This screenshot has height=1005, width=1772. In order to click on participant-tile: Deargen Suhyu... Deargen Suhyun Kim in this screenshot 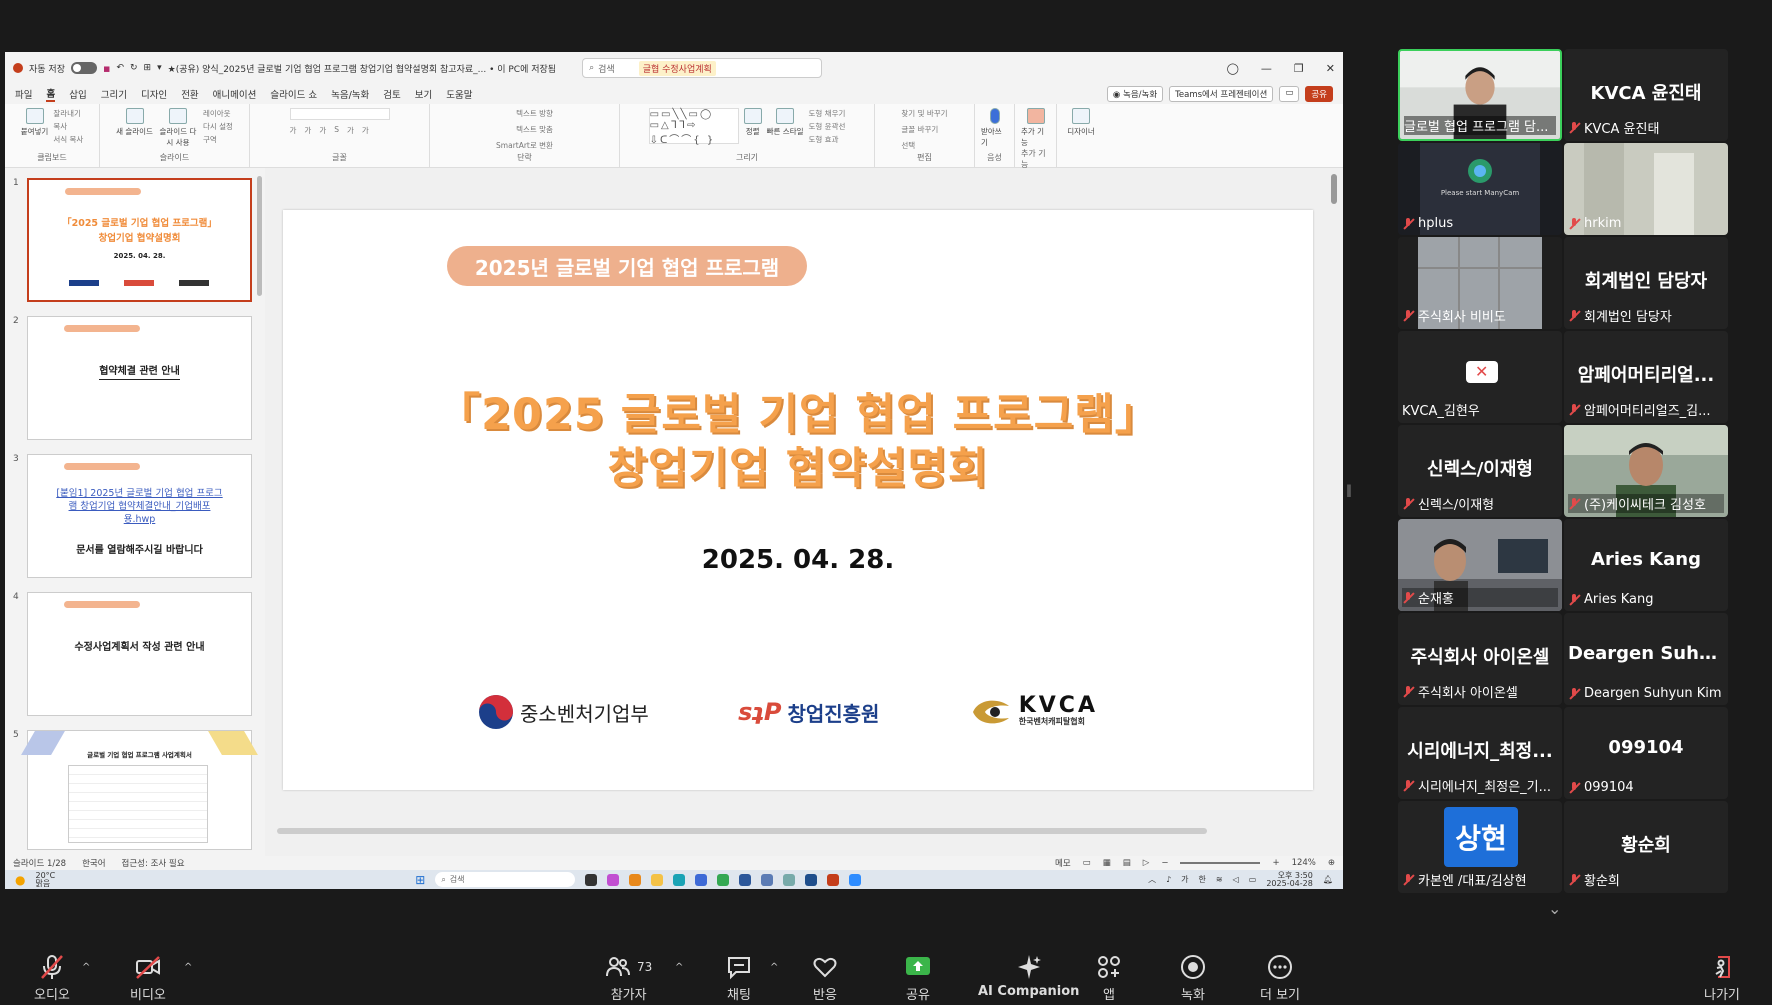, I will do `click(1646, 659)`.